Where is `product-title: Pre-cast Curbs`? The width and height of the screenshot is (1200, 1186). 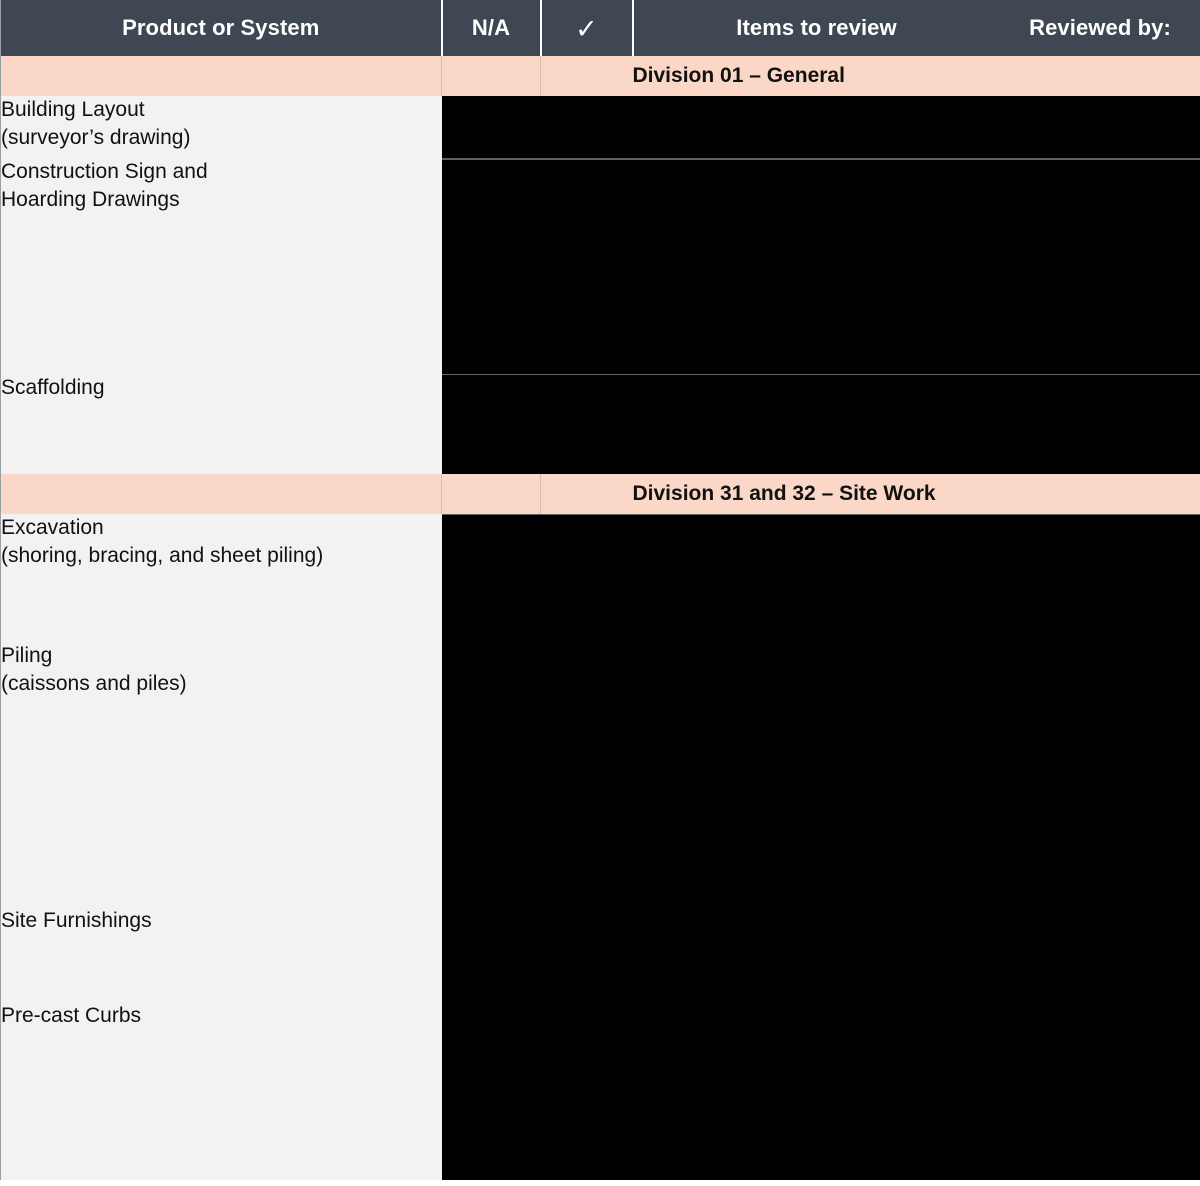
product-title: Pre-cast Curbs is located at coordinates (71, 1015).